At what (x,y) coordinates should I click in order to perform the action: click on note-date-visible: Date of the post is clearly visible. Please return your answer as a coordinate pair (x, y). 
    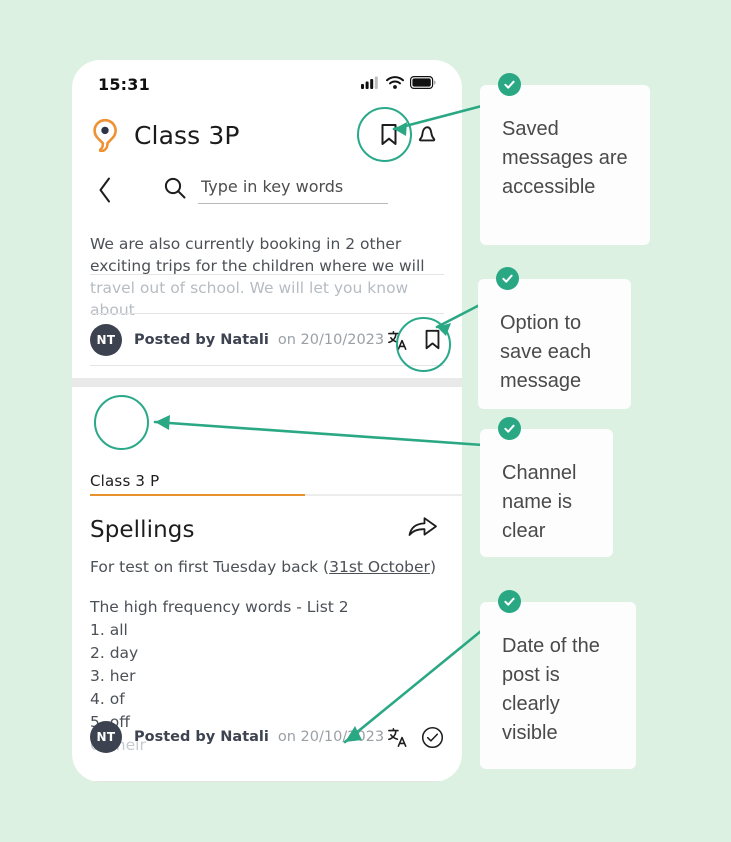
    Looking at the image, I should click on (558, 679).